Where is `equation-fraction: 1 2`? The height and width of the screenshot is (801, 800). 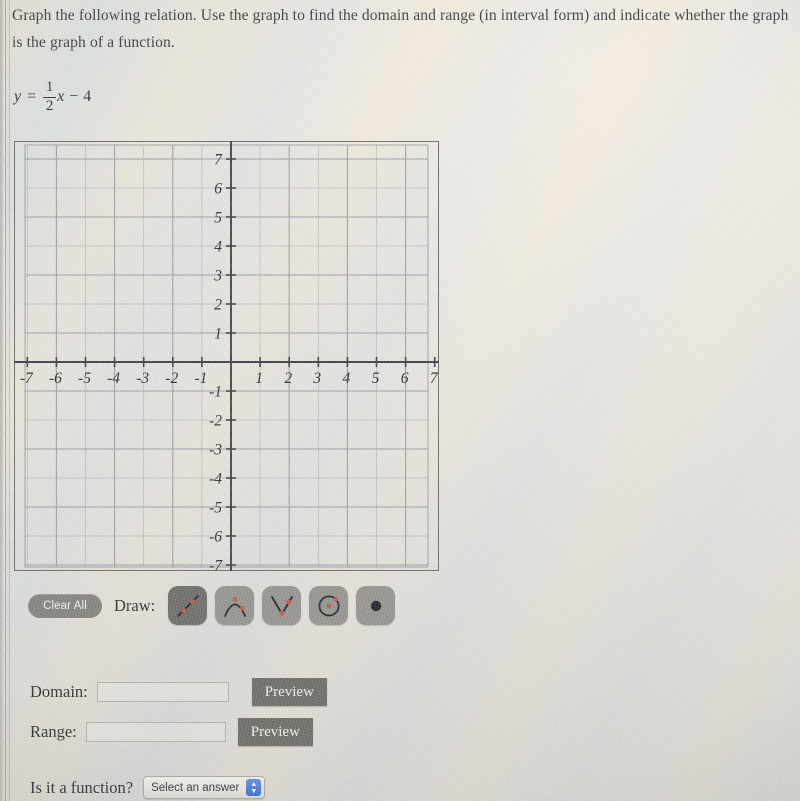 equation-fraction: 1 2 is located at coordinates (50, 97).